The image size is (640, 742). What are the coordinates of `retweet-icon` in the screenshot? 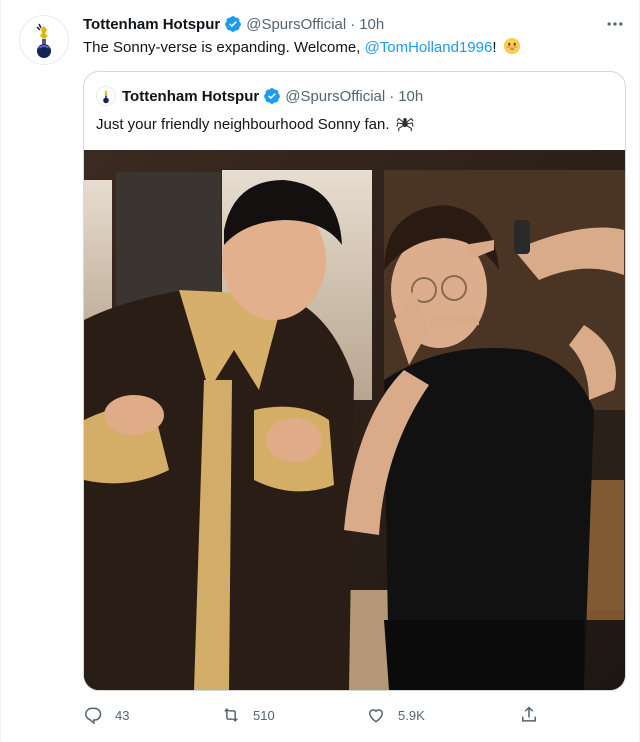 It's located at (231, 715).